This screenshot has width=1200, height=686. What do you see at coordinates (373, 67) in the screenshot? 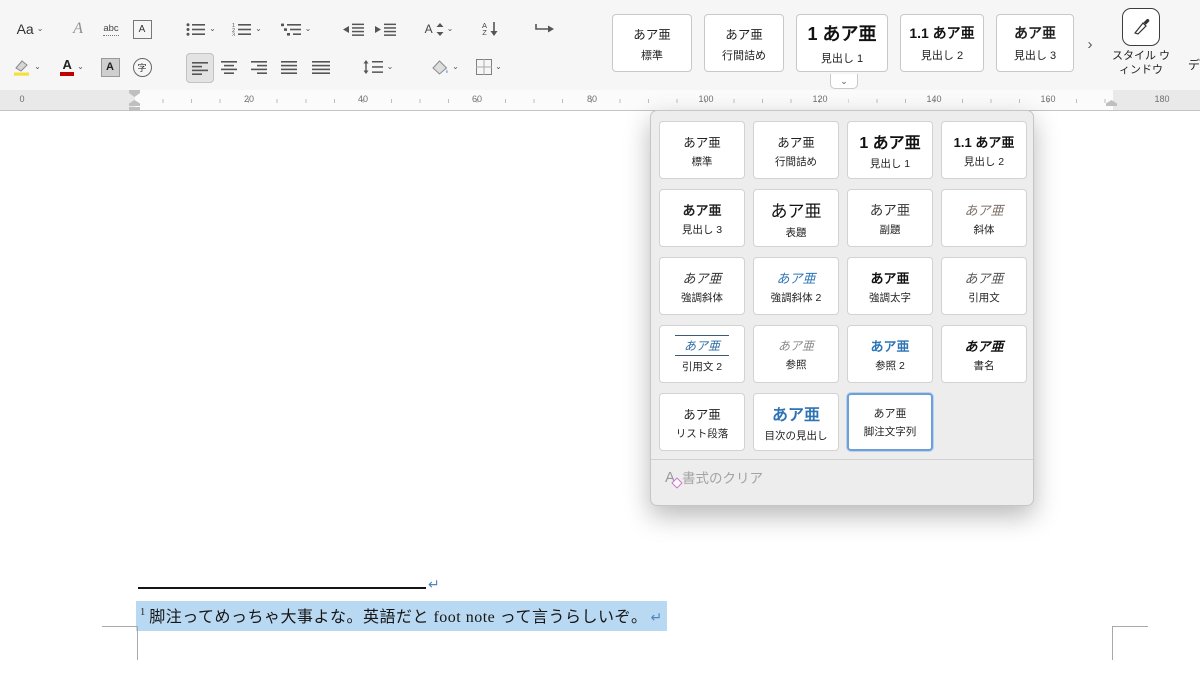
I see `line-spacing-icon` at bounding box center [373, 67].